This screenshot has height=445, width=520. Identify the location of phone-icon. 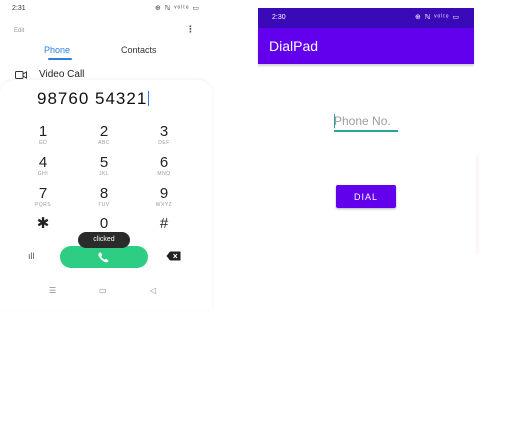
(103, 257).